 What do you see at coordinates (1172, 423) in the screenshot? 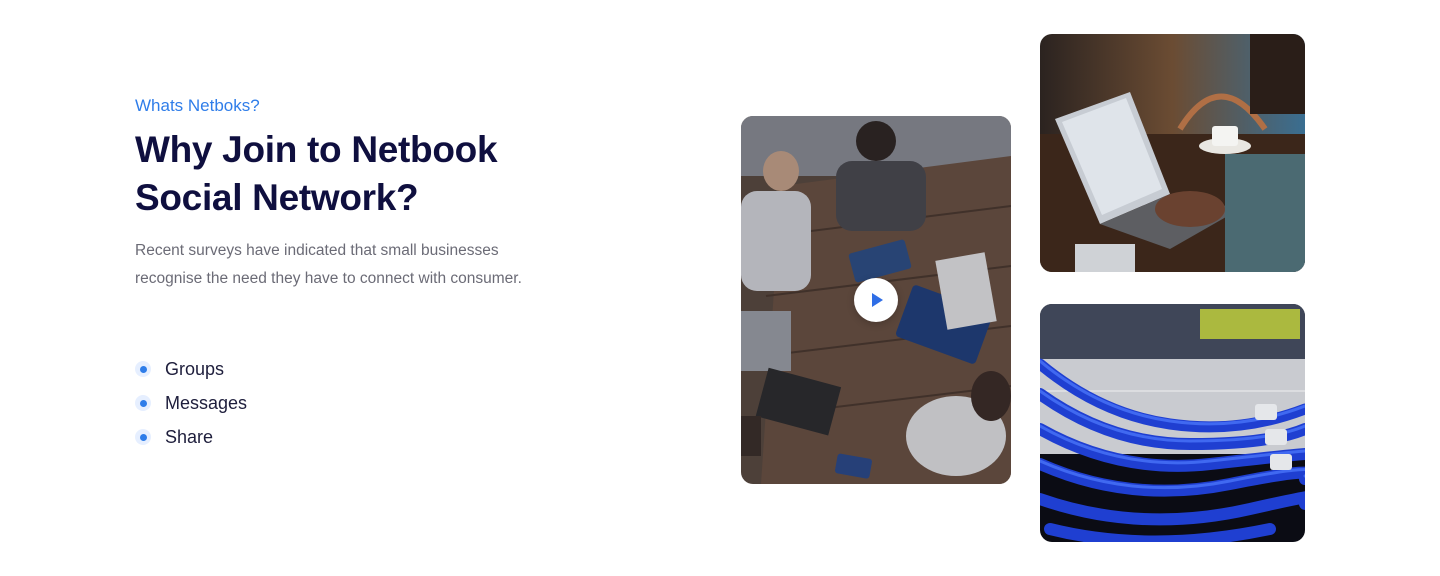
I see `network-cables-photo` at bounding box center [1172, 423].